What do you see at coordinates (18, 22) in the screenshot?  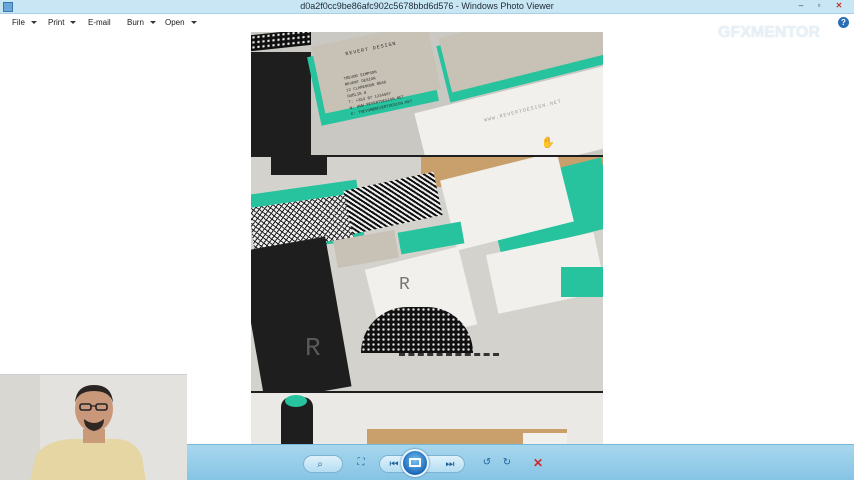 I see `menu-file-label: File` at bounding box center [18, 22].